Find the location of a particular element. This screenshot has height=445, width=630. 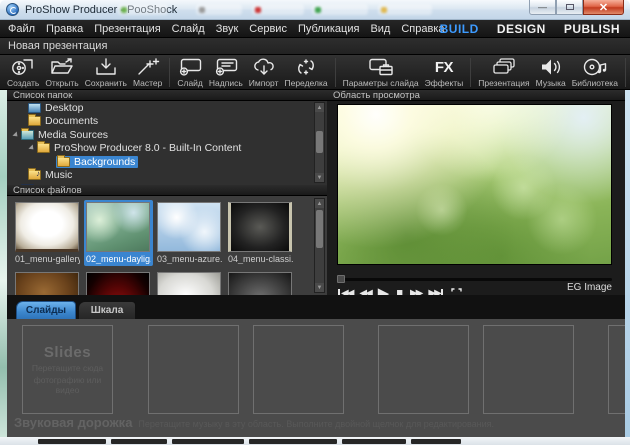

files-panel-header: Список файлов is located at coordinates (167, 190).